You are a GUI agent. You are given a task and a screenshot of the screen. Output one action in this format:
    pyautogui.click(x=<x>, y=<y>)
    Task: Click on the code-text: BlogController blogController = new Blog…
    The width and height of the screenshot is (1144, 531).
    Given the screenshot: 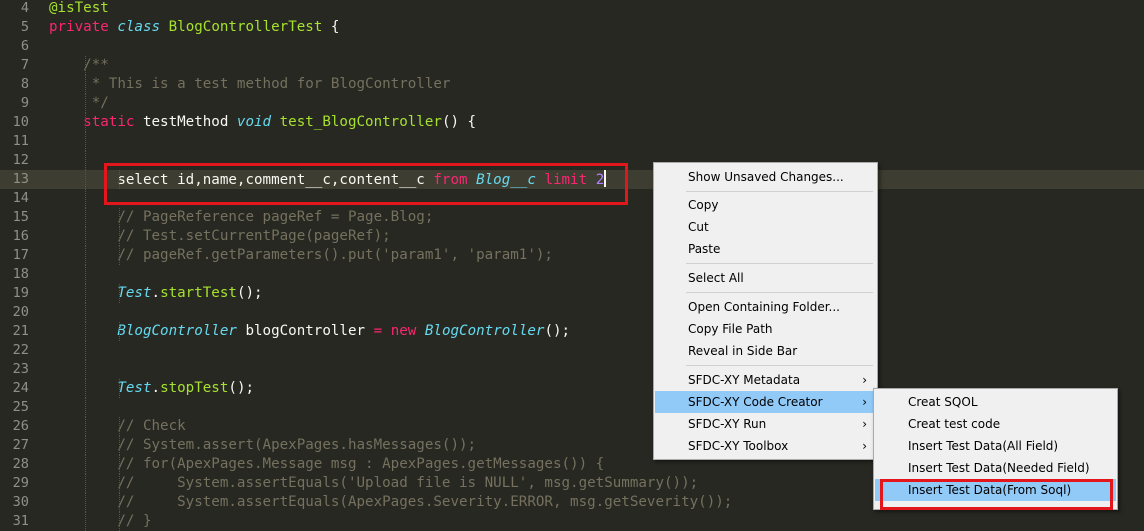 What is the action you would take?
    pyautogui.click(x=309, y=331)
    